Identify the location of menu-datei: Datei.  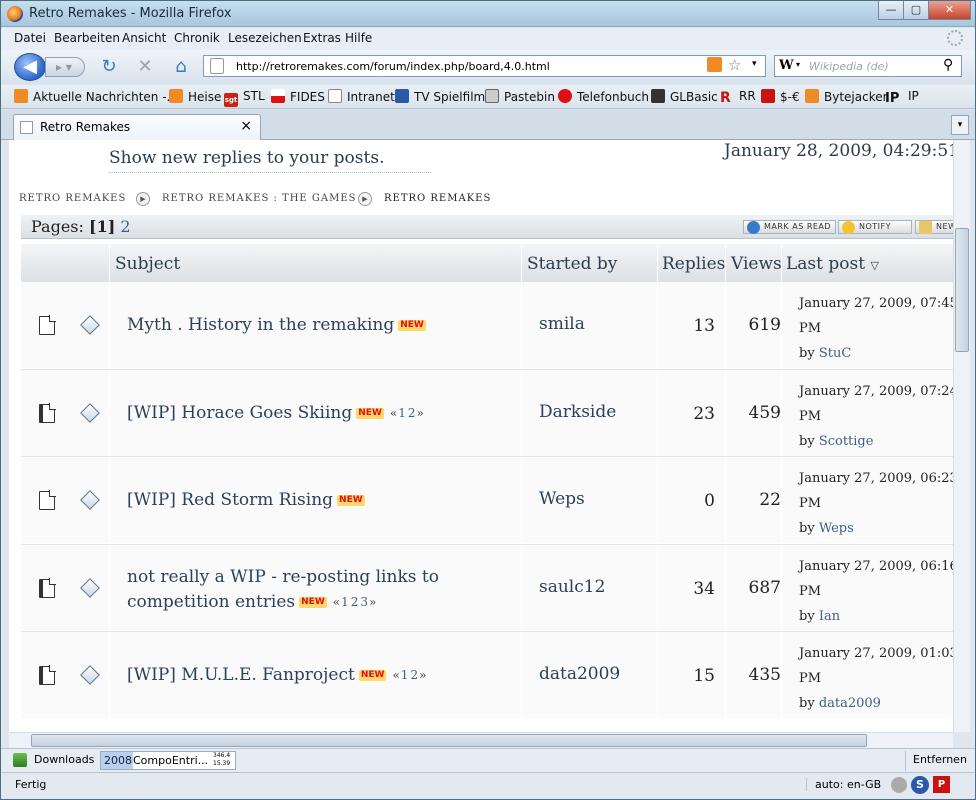
(30, 38).